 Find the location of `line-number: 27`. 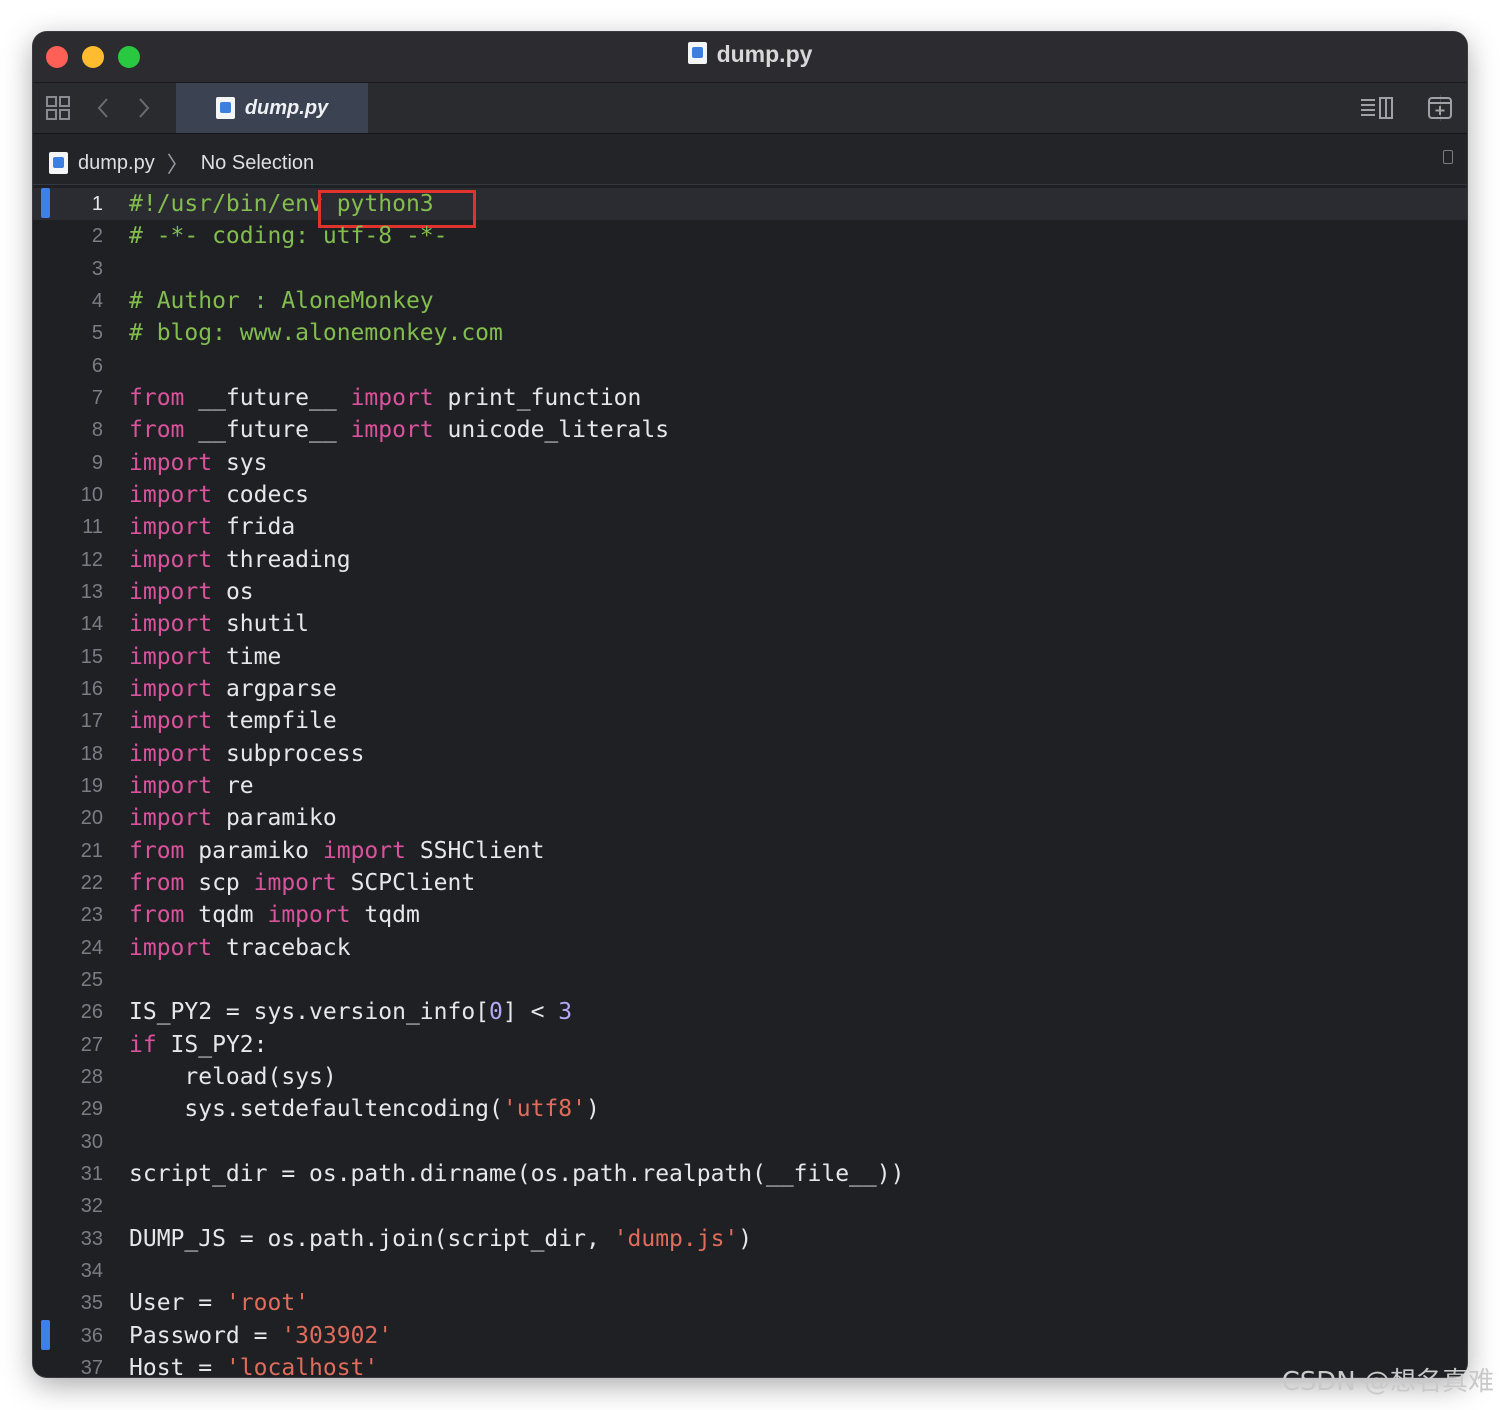

line-number: 27 is located at coordinates (91, 1044).